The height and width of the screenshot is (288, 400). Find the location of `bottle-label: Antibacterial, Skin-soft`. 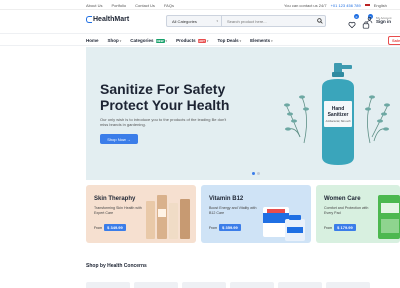

bottle-label: Antibacterial, Skin-soft is located at coordinates (338, 121).